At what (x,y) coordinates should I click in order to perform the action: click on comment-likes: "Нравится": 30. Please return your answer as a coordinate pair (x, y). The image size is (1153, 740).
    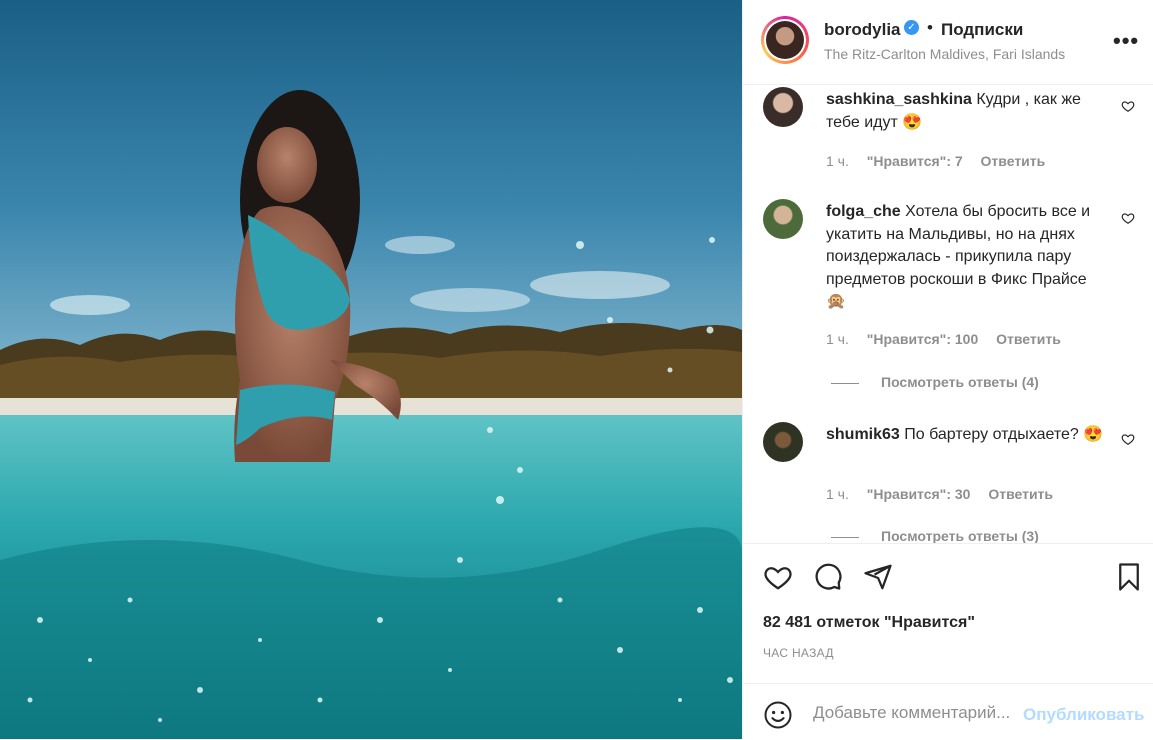
    Looking at the image, I should click on (919, 494).